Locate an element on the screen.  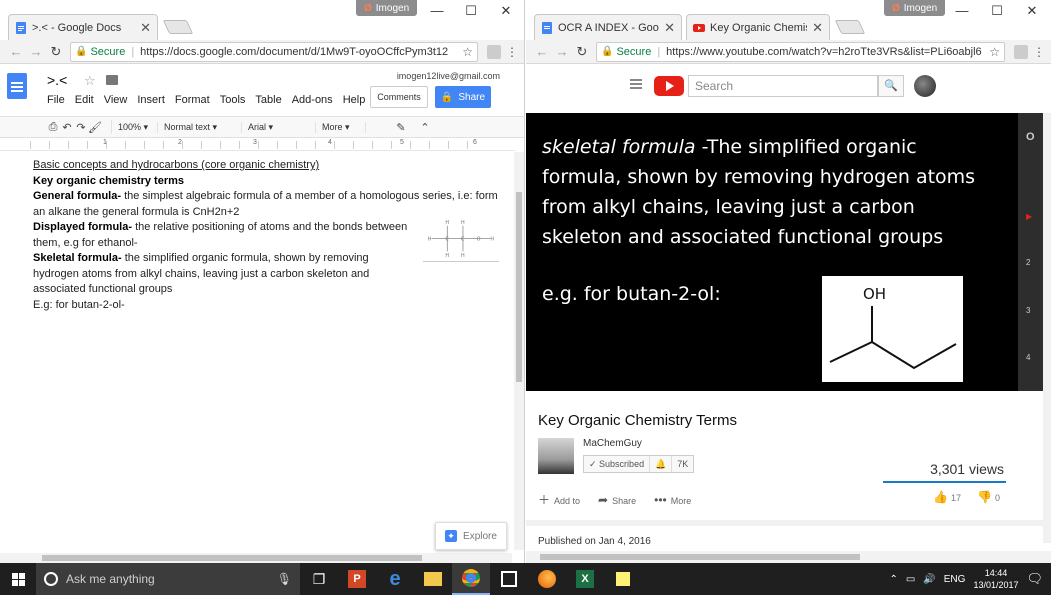
more-button: ••• More is located at coordinates (672, 500).